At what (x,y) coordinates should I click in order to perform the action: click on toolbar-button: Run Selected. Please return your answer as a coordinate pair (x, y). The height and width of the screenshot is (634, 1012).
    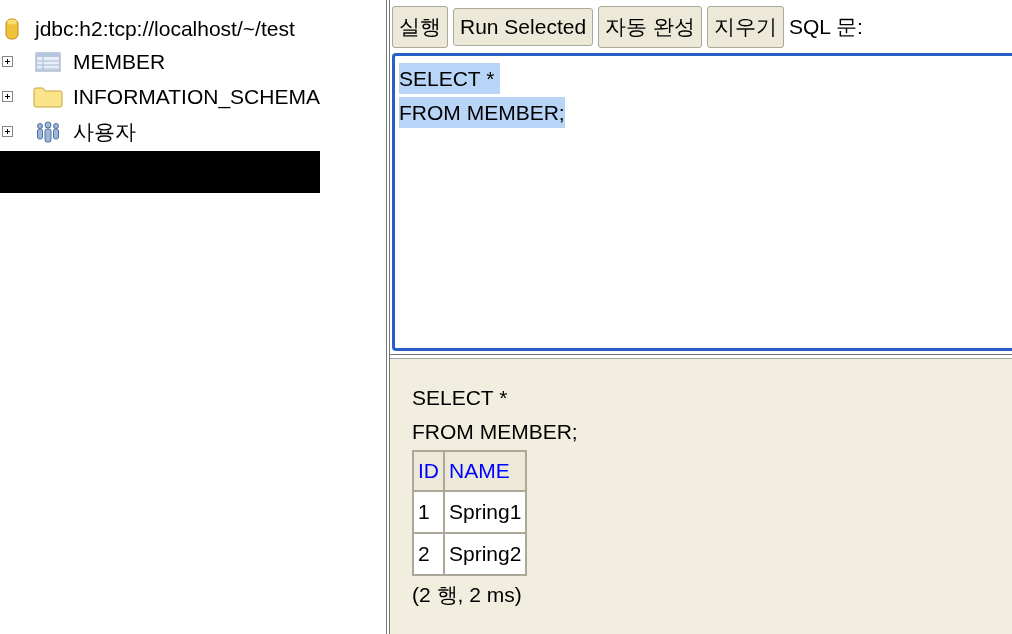
    Looking at the image, I should click on (523, 27).